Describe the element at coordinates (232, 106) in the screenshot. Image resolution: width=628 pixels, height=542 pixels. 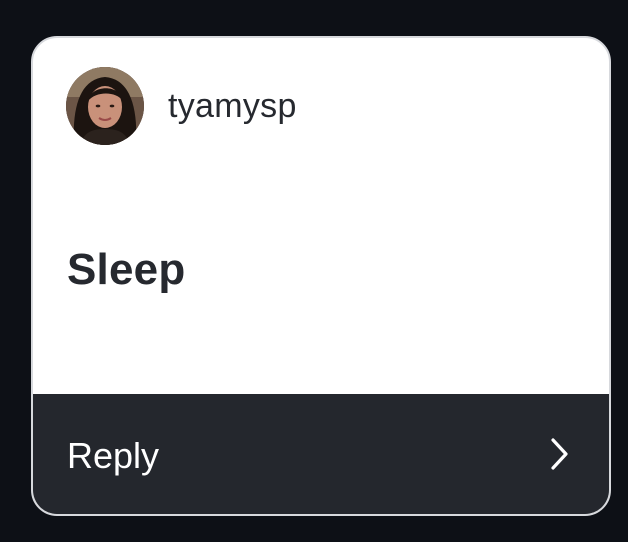
I see `username: tyamysp` at that location.